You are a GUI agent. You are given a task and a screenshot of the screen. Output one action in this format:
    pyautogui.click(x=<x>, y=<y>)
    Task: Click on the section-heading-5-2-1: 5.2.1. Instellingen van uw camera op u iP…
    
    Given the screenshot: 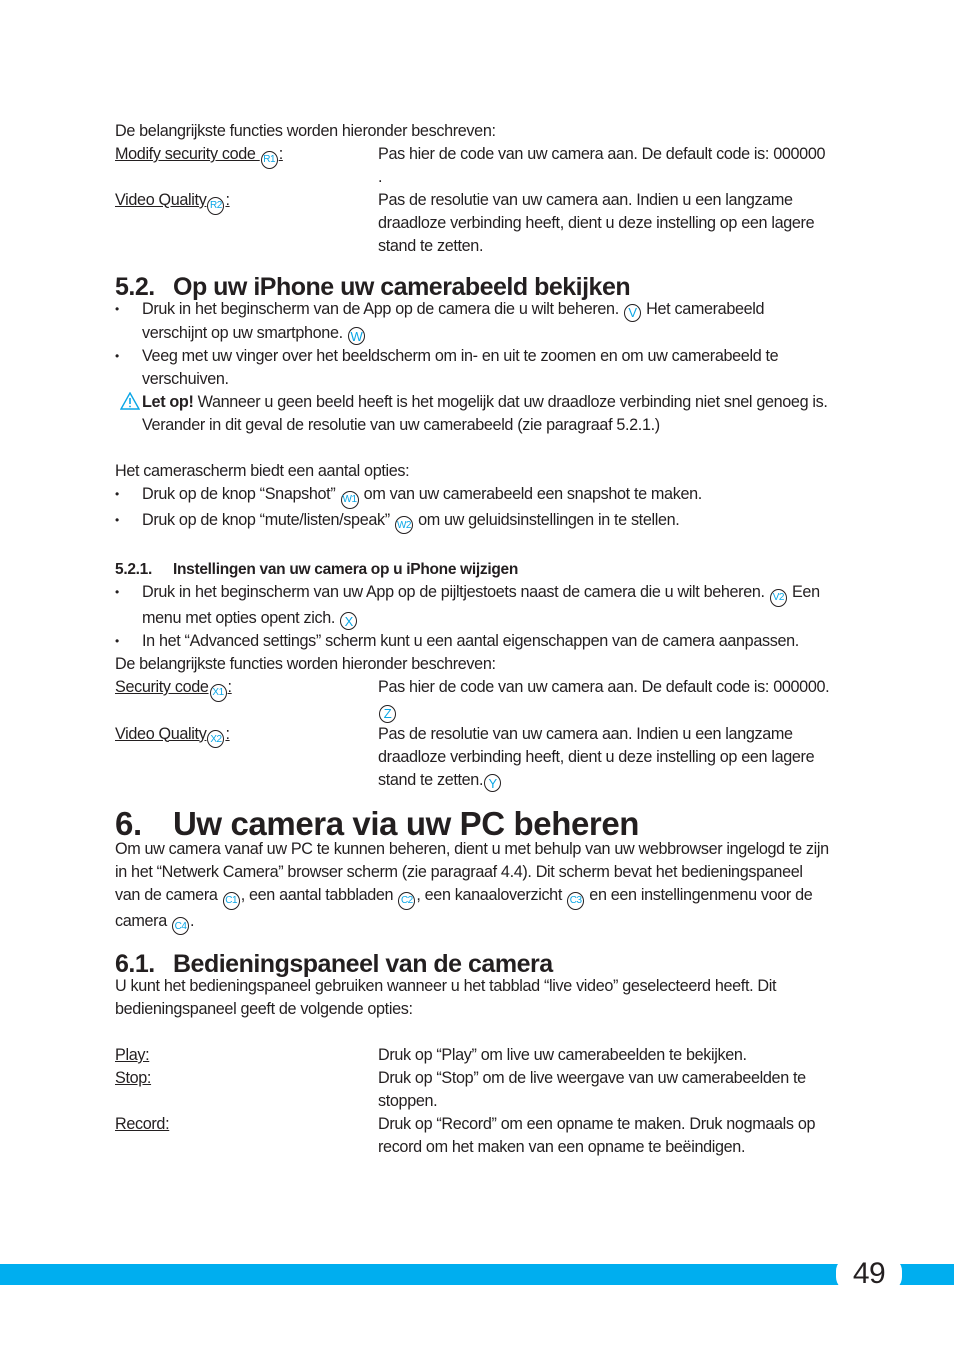 What is the action you would take?
    pyautogui.click(x=317, y=569)
    